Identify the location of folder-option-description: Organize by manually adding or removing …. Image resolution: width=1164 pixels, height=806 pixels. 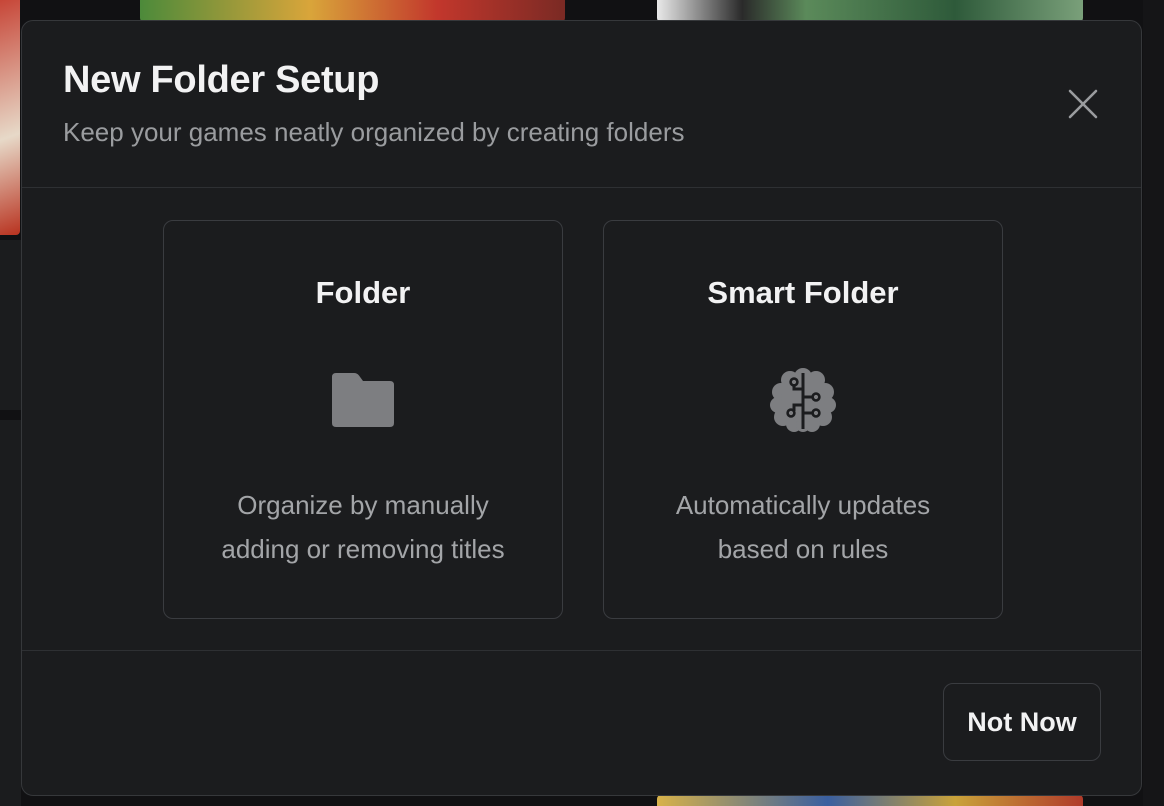
(363, 527).